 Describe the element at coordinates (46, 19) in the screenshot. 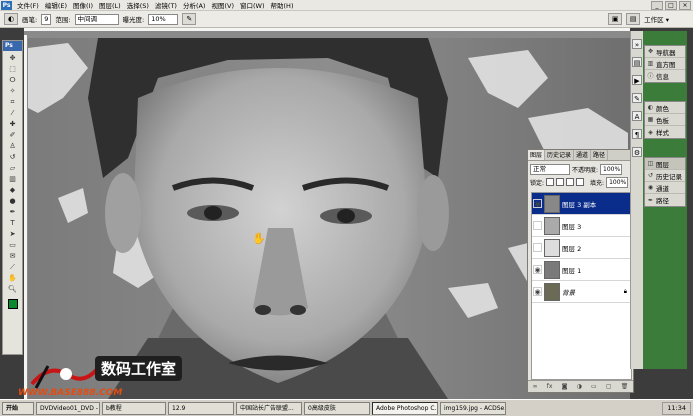

I see `brush-size-picker: 9` at that location.